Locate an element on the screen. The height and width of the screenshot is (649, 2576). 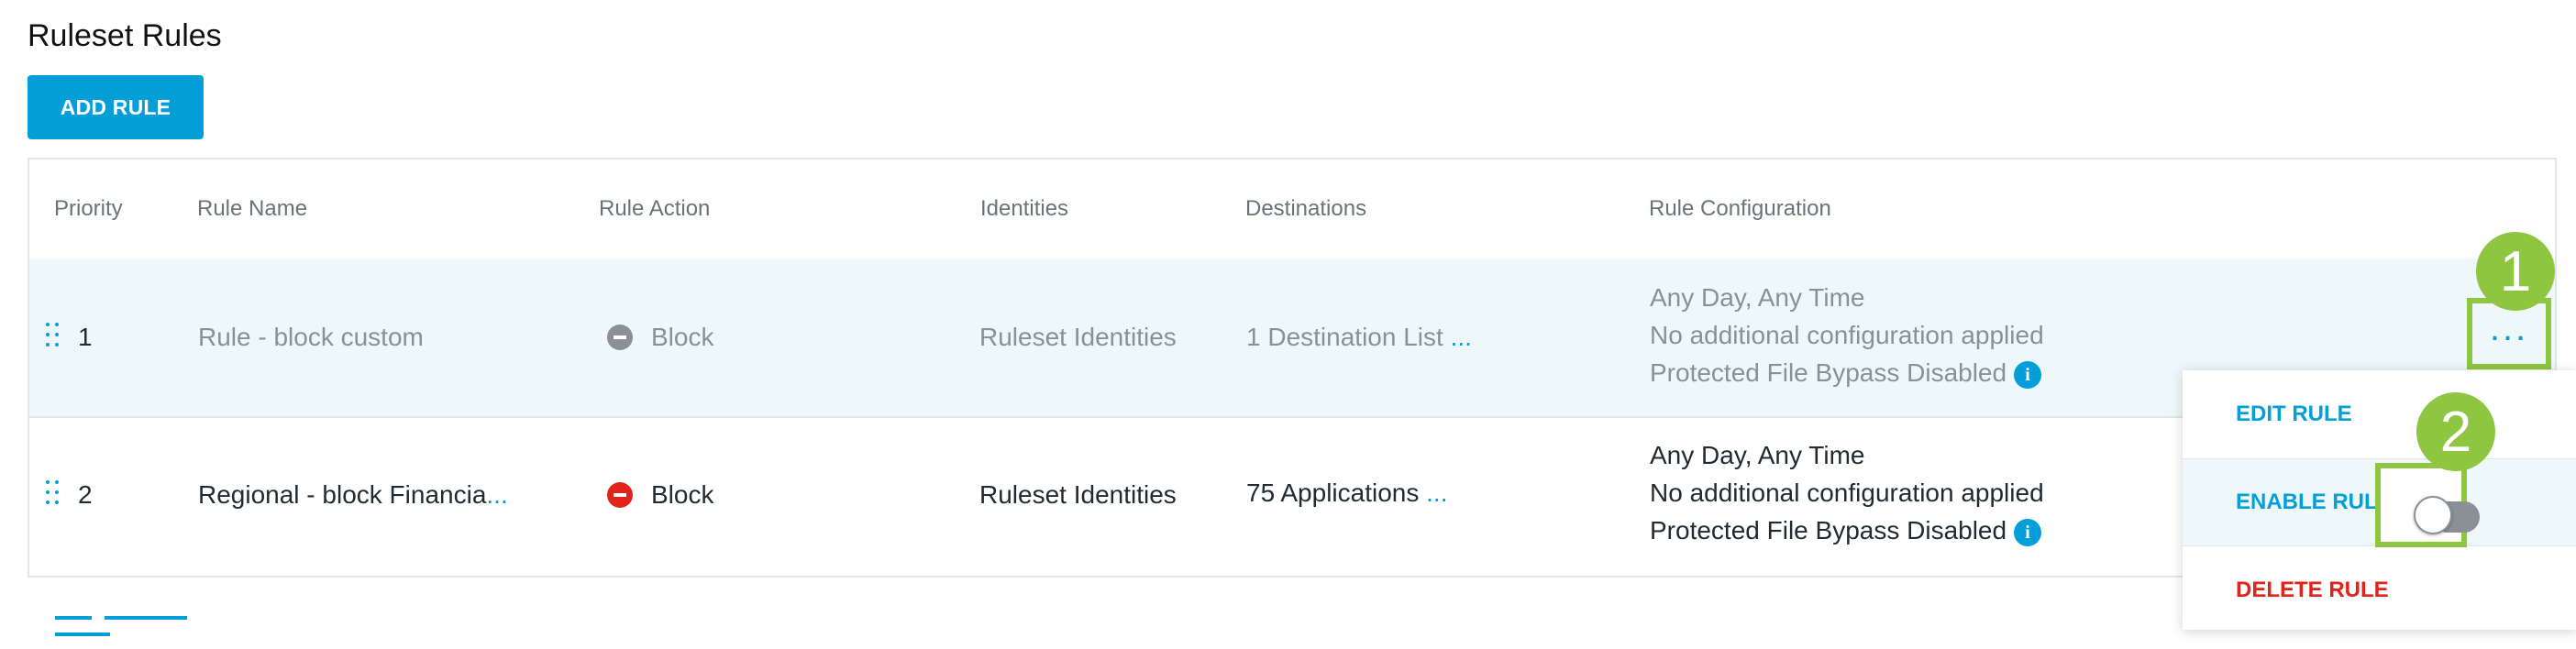
toggle-knob is located at coordinates (2433, 515).